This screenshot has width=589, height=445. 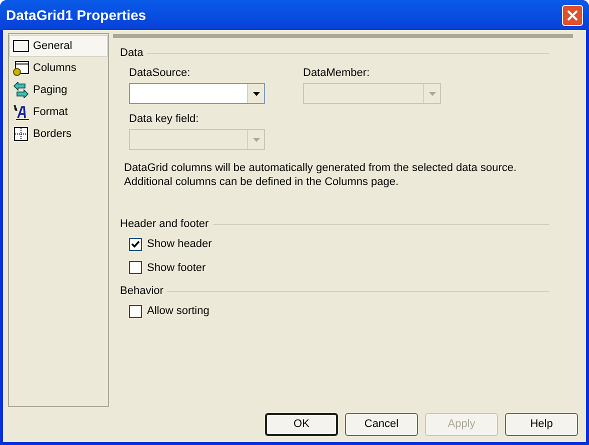 I want to click on sidebar-item: Format, so click(x=58, y=112).